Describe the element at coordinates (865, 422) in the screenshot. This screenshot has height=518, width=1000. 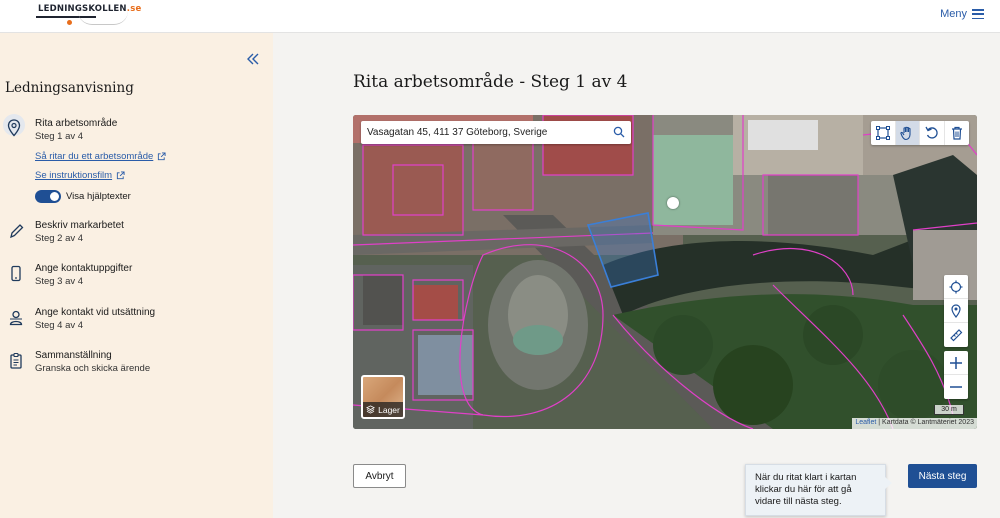
I see `leaflet-link: Leaflet` at that location.